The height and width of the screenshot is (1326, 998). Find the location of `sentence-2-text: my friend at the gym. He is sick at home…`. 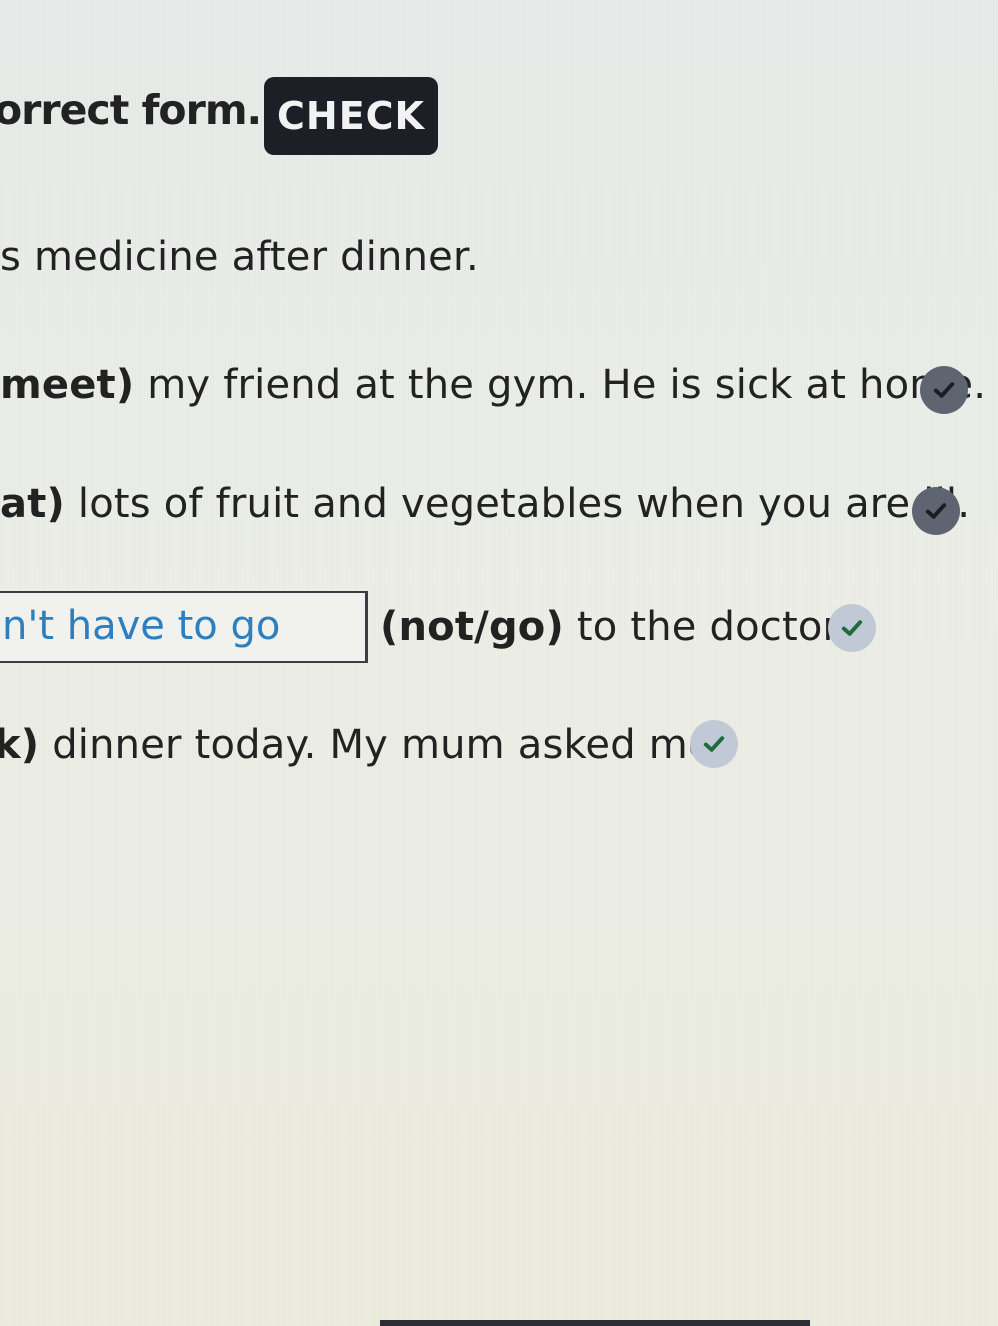

sentence-2-text: my friend at the gym. He is sick at home… is located at coordinates (560, 385).